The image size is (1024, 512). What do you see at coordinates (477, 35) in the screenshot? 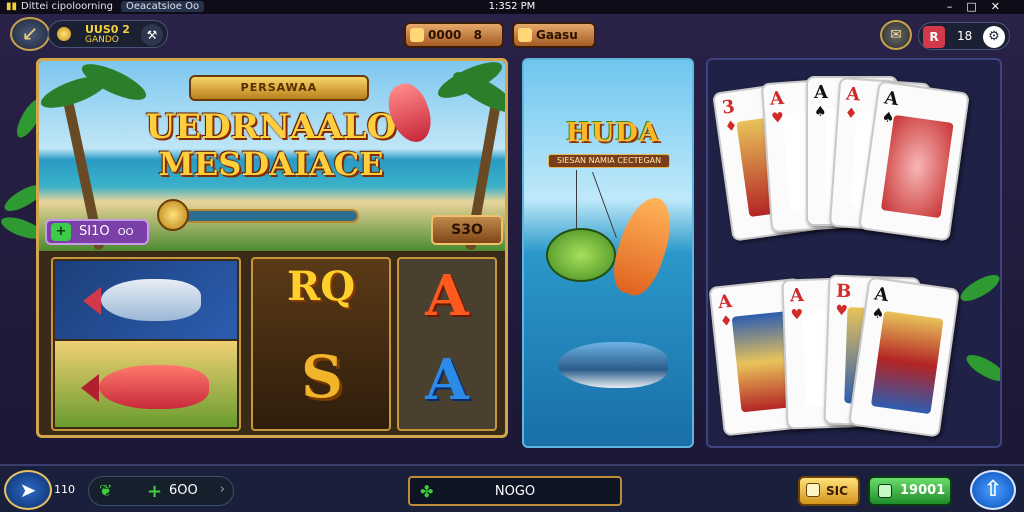
I see `coins-suffix: 8` at bounding box center [477, 35].